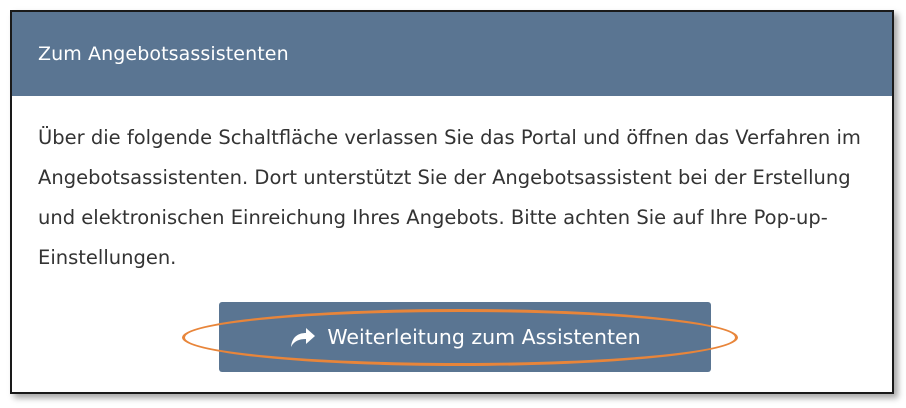 This screenshot has width=906, height=408. What do you see at coordinates (163, 54) in the screenshot?
I see `panel-title: Zum Angebotsassistenten` at bounding box center [163, 54].